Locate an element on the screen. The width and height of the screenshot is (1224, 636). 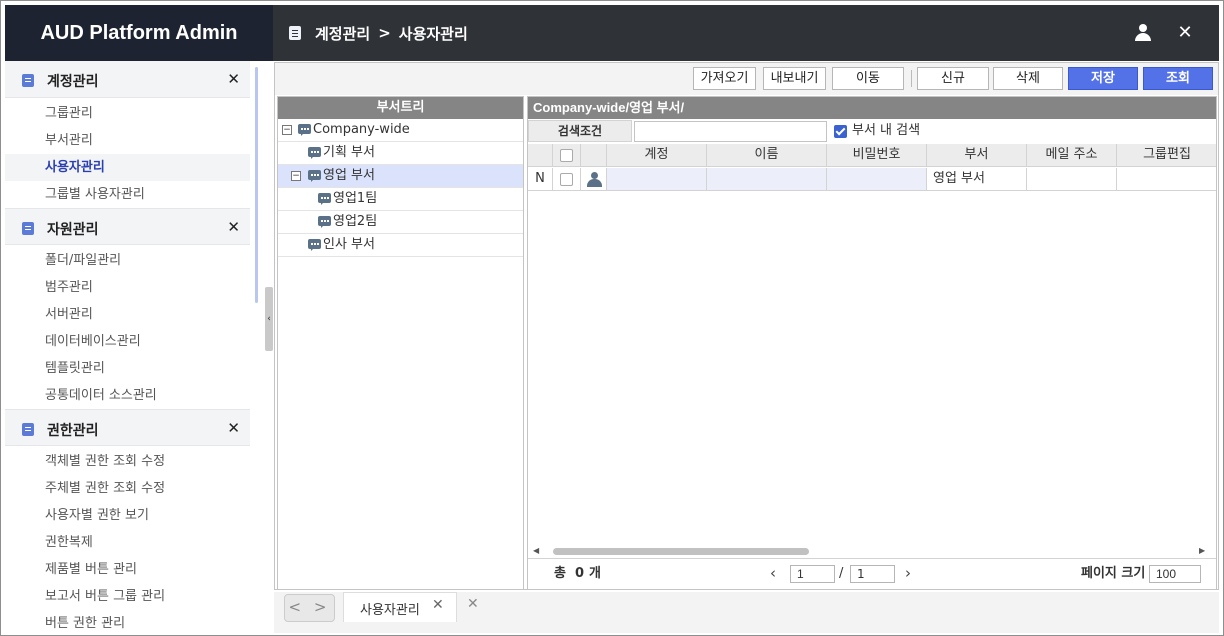
grid-header-email: 메일 주소 is located at coordinates (1072, 155).